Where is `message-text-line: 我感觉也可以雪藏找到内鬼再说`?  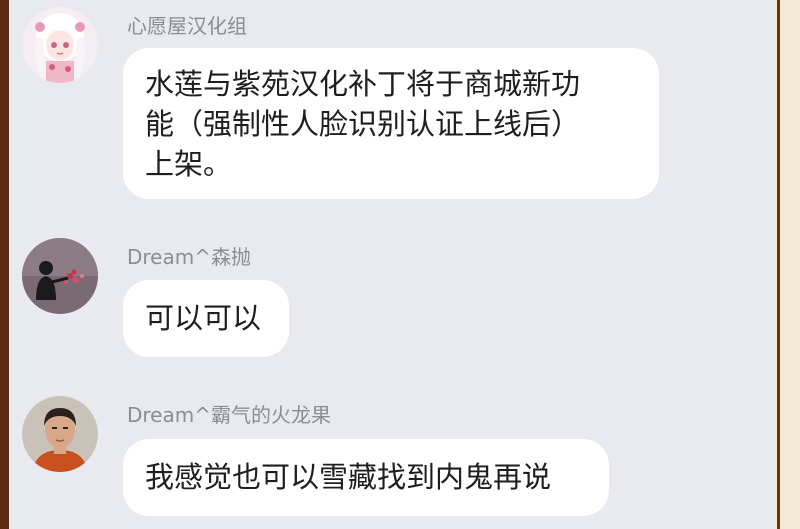
message-text-line: 我感觉也可以雪藏找到内鬼再说 is located at coordinates (348, 477).